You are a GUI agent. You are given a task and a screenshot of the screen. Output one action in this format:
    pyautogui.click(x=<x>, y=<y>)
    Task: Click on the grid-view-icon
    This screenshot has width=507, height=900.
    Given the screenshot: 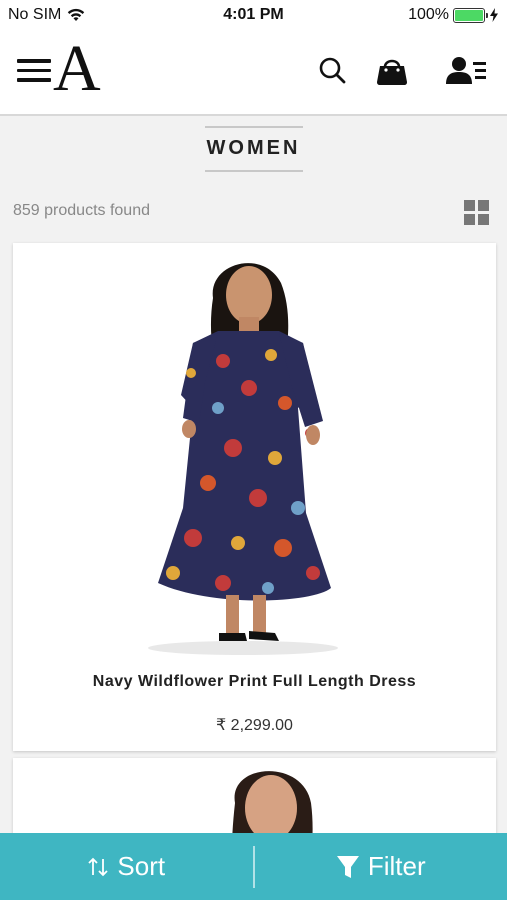 What is the action you would take?
    pyautogui.click(x=477, y=213)
    